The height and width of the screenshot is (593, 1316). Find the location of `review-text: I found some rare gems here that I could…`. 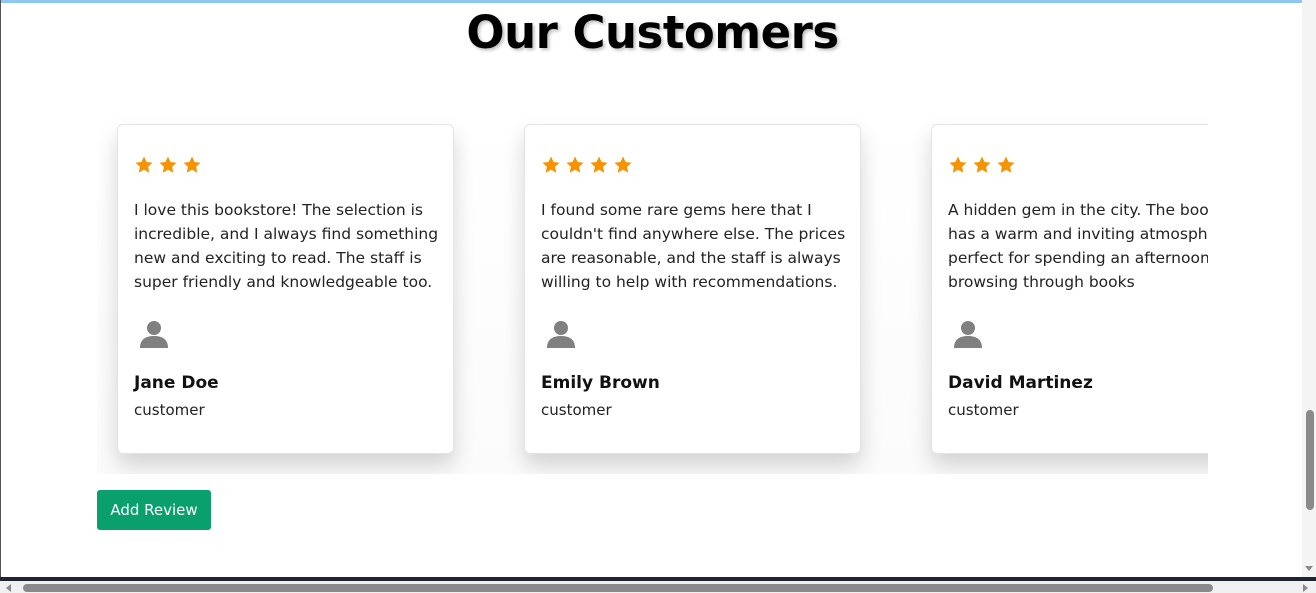

review-text: I found some rare gems here that I could… is located at coordinates (693, 246).